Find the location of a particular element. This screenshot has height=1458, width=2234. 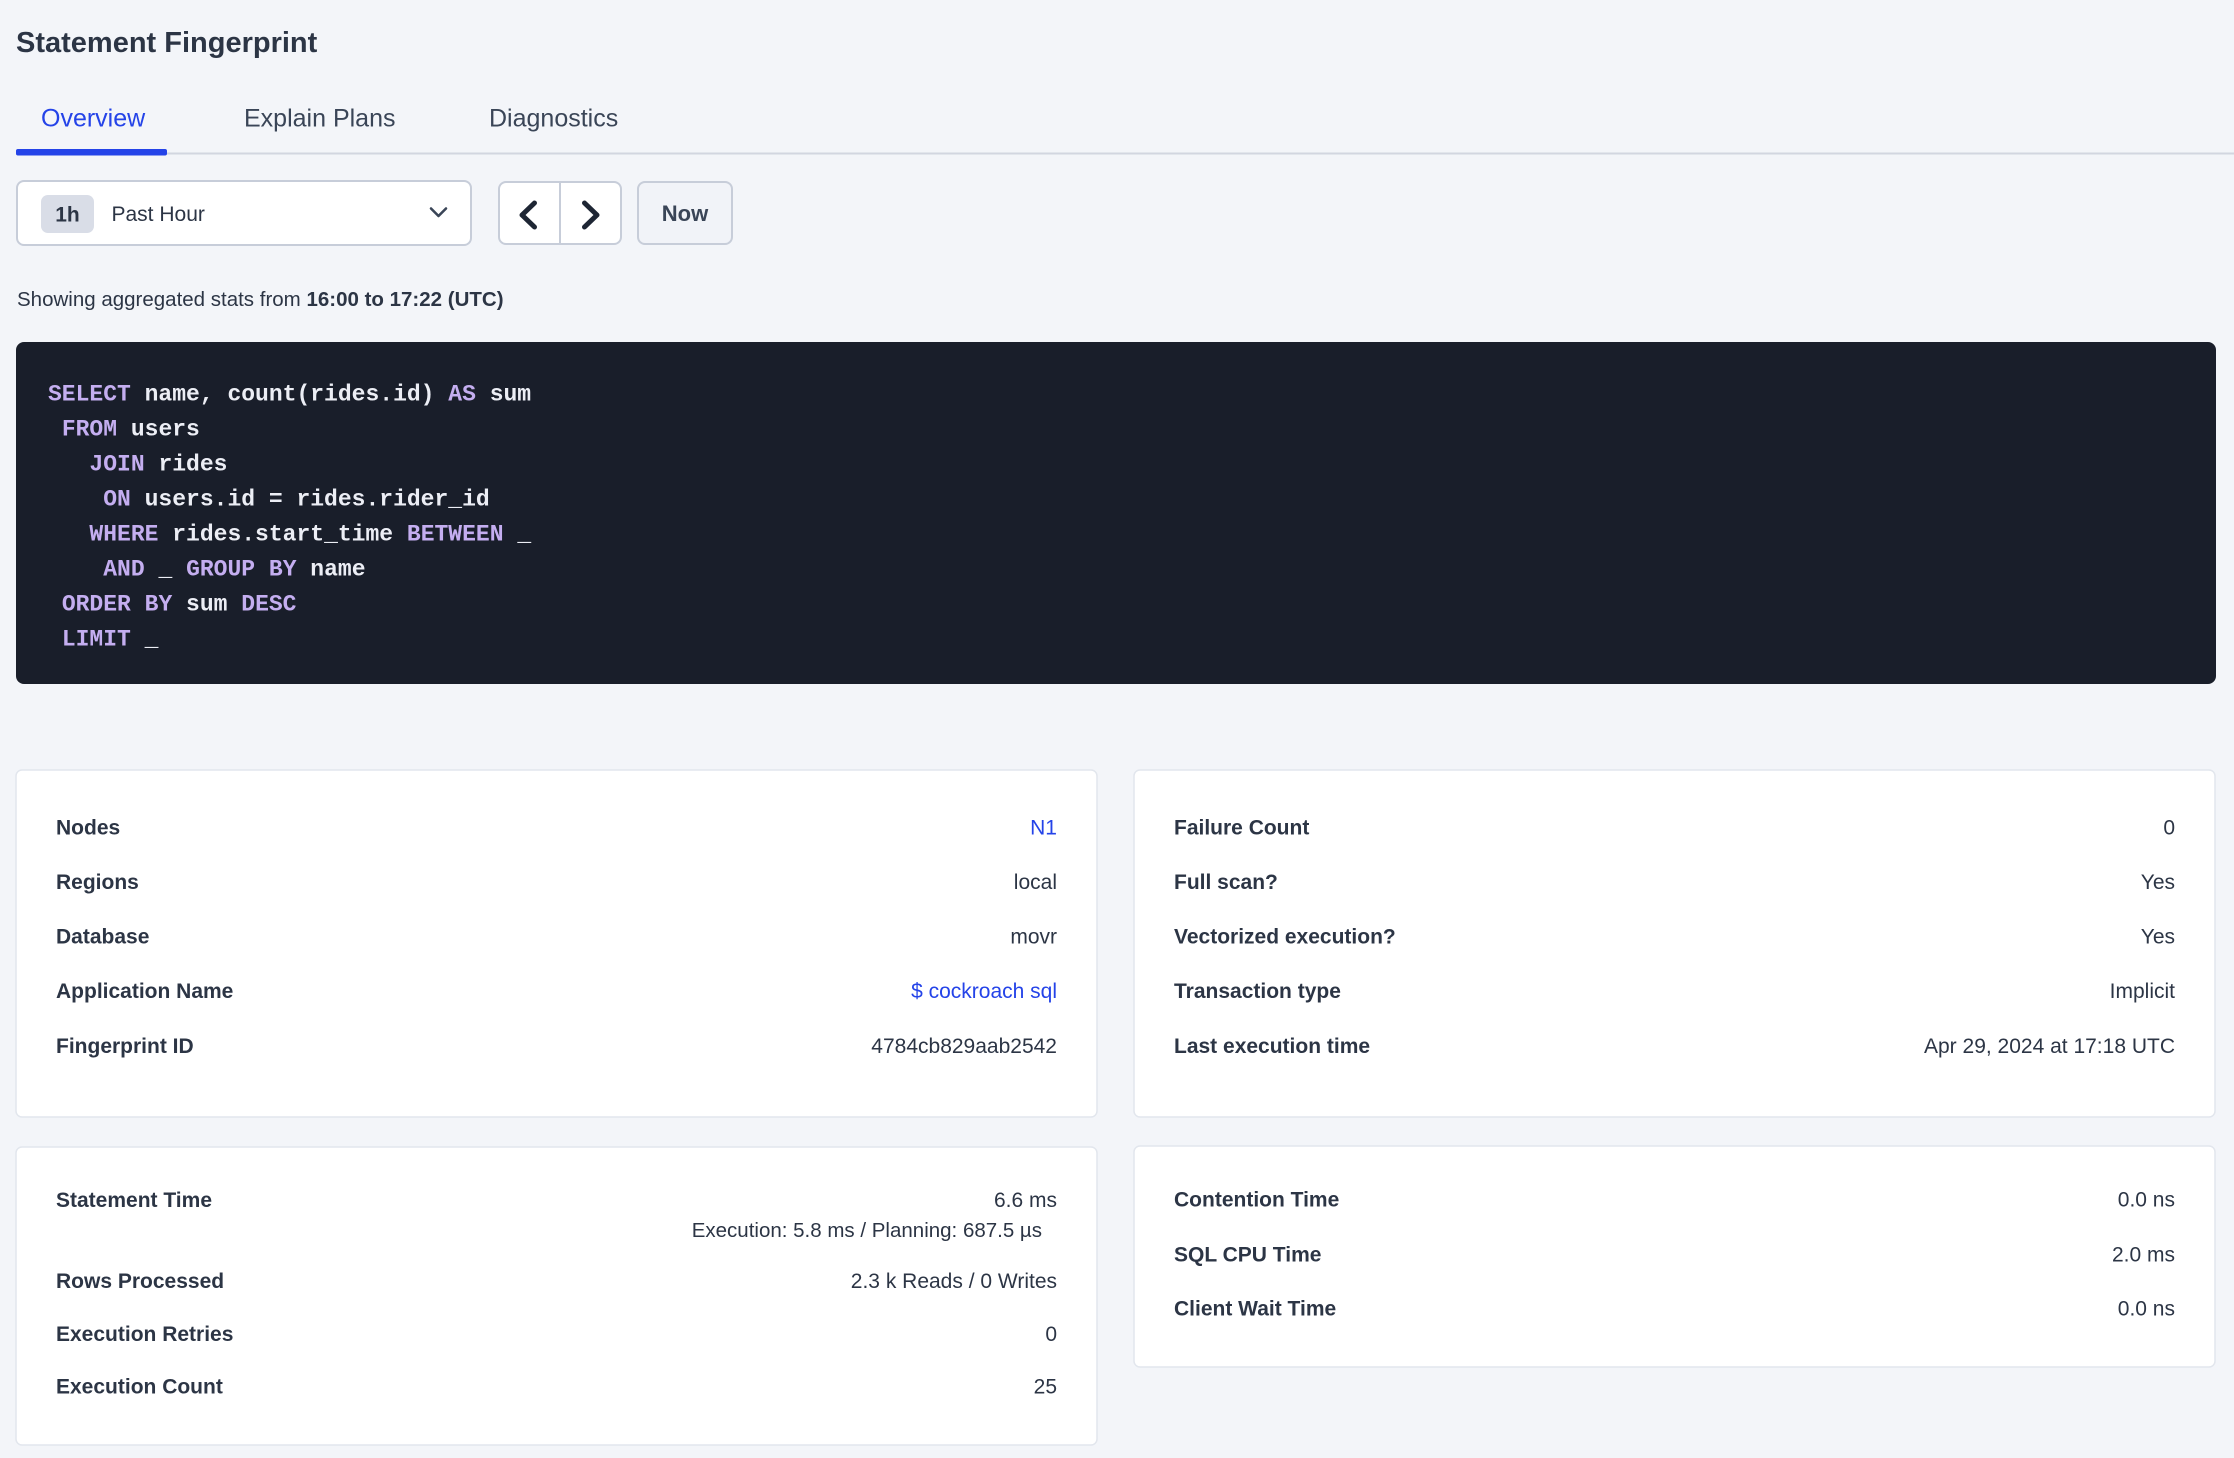

svg-text: Explain Plans is located at coordinates (319, 119).